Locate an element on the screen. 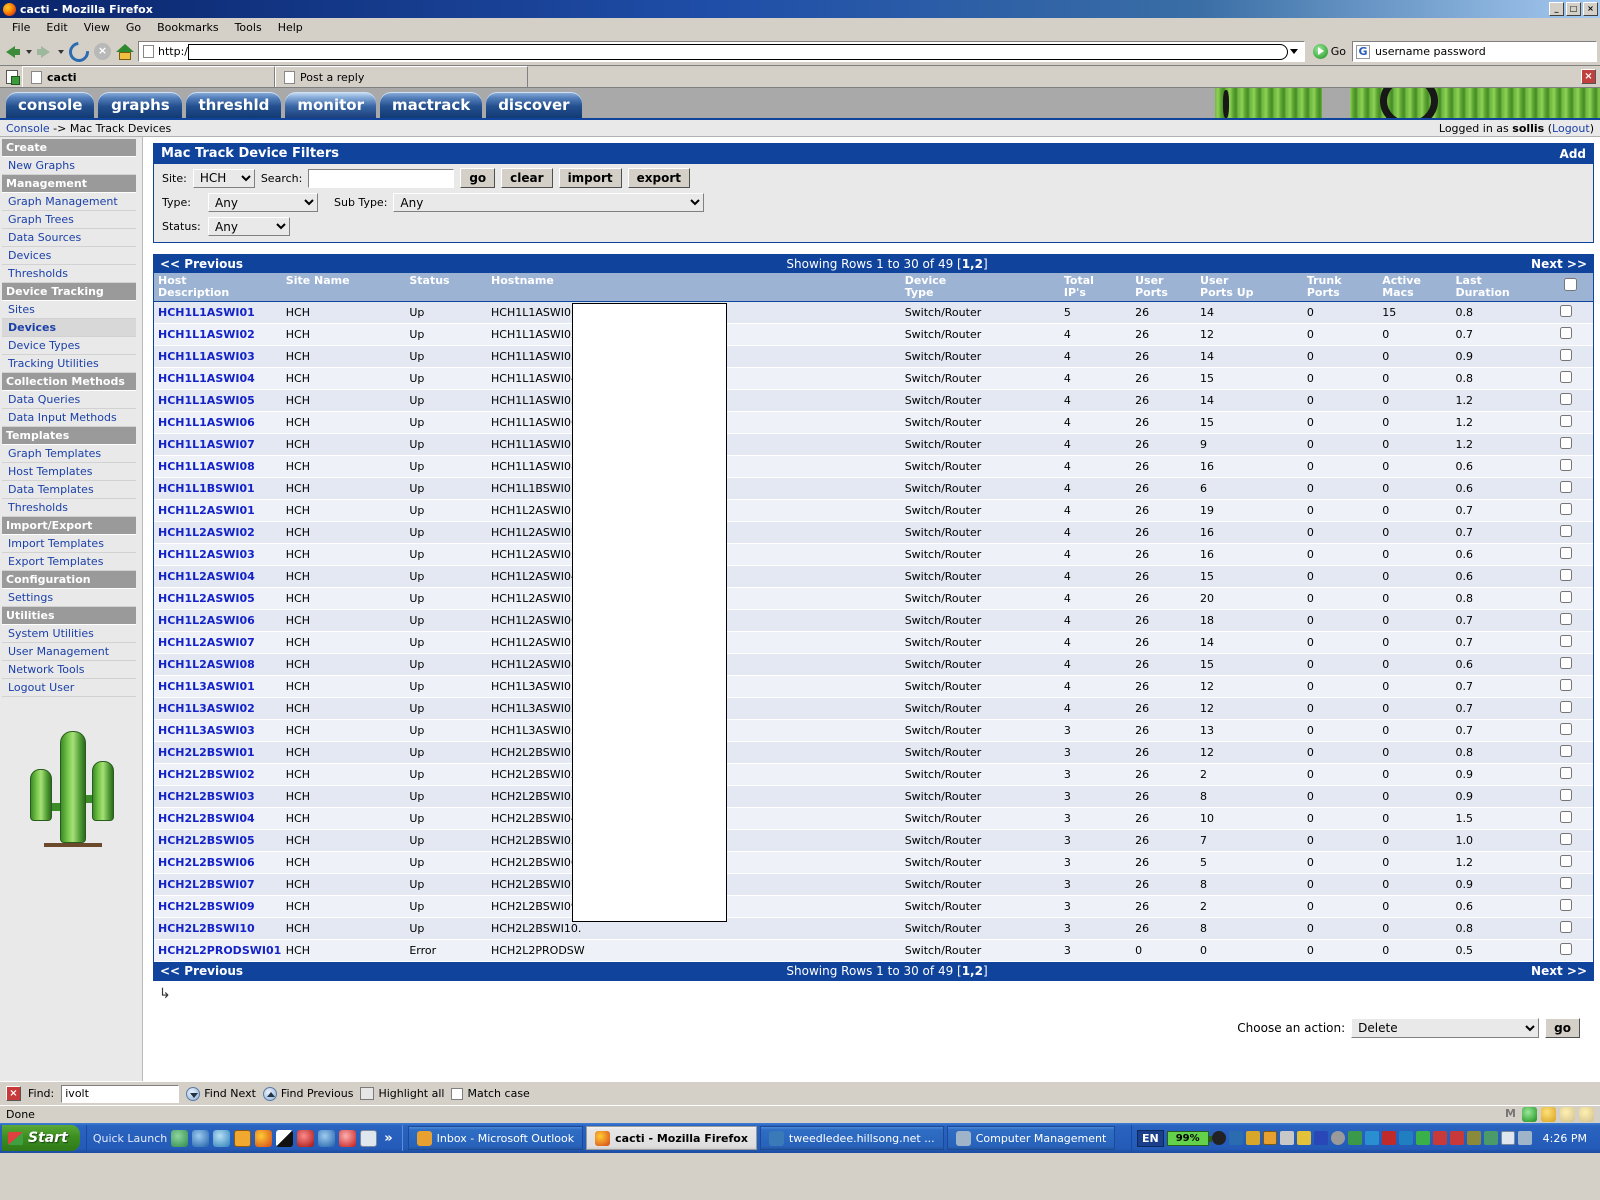 Image resolution: width=1600 pixels, height=1200 pixels. menu-go: Go is located at coordinates (133, 27).